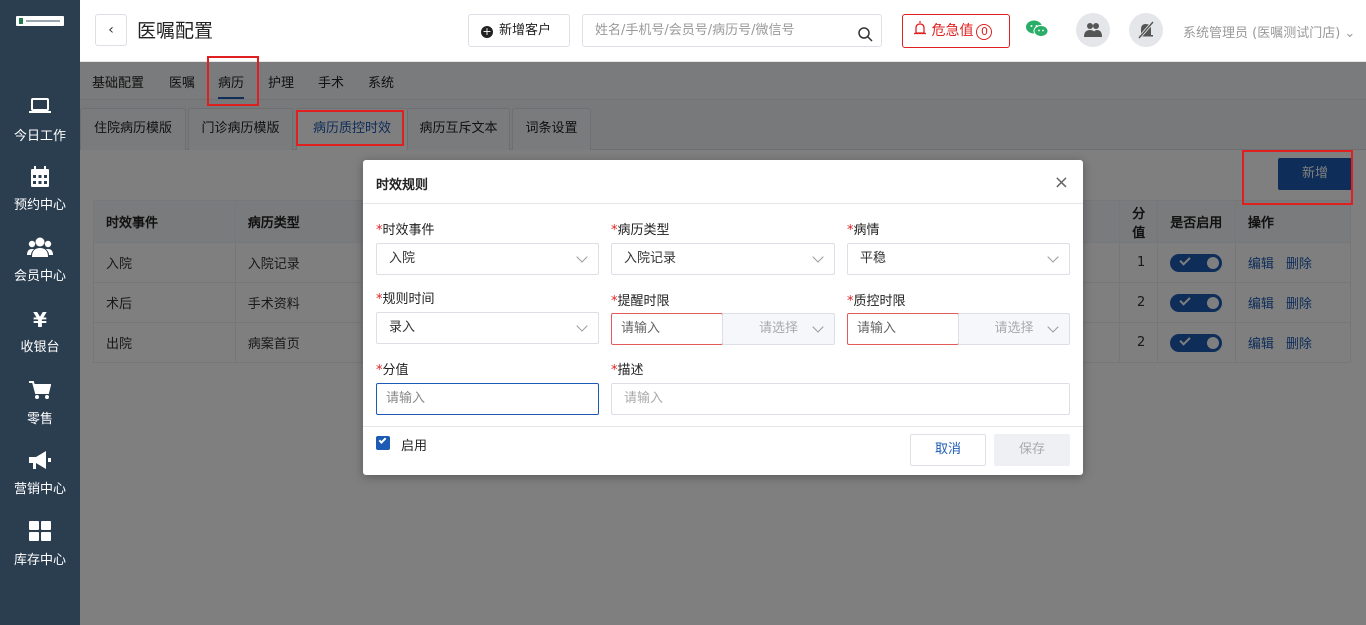 The image size is (1366, 625). Describe the element at coordinates (723, 426) in the screenshot. I see `dialog-divider` at that location.